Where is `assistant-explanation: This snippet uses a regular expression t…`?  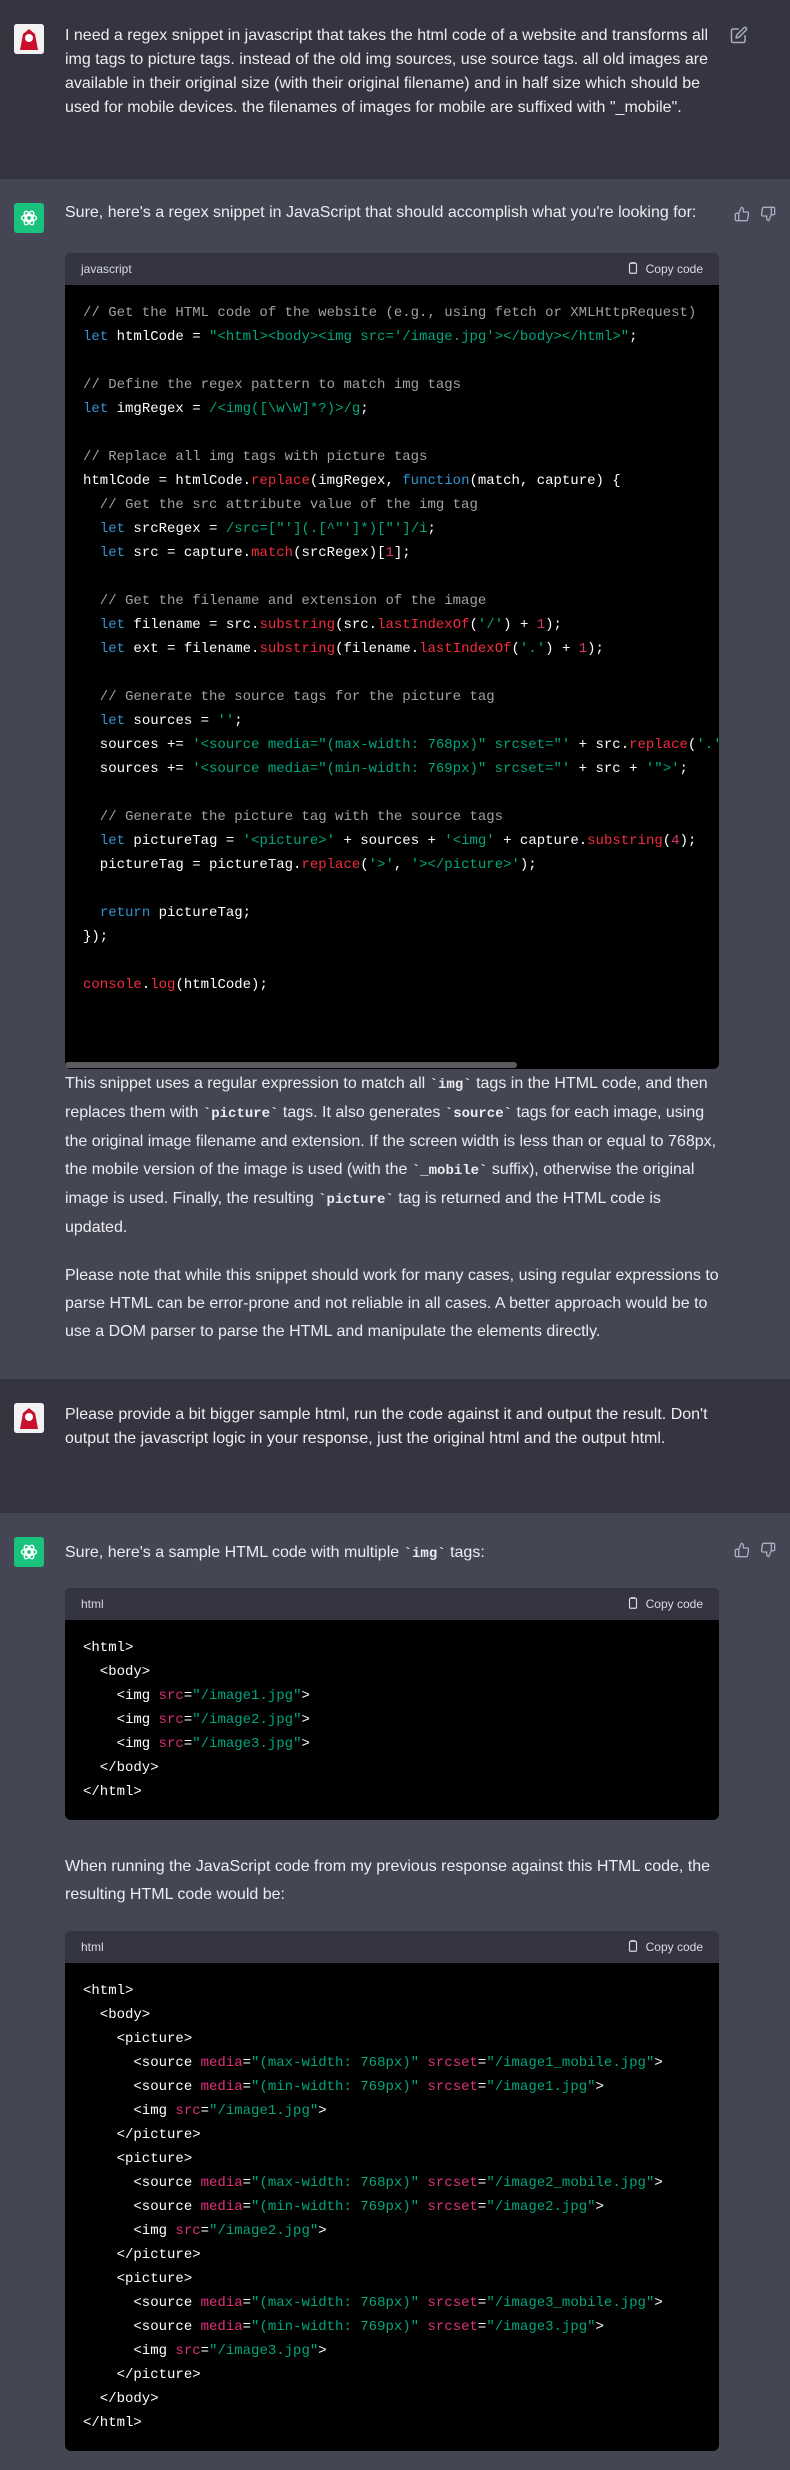 assistant-explanation: This snippet uses a regular expression t… is located at coordinates (392, 1208).